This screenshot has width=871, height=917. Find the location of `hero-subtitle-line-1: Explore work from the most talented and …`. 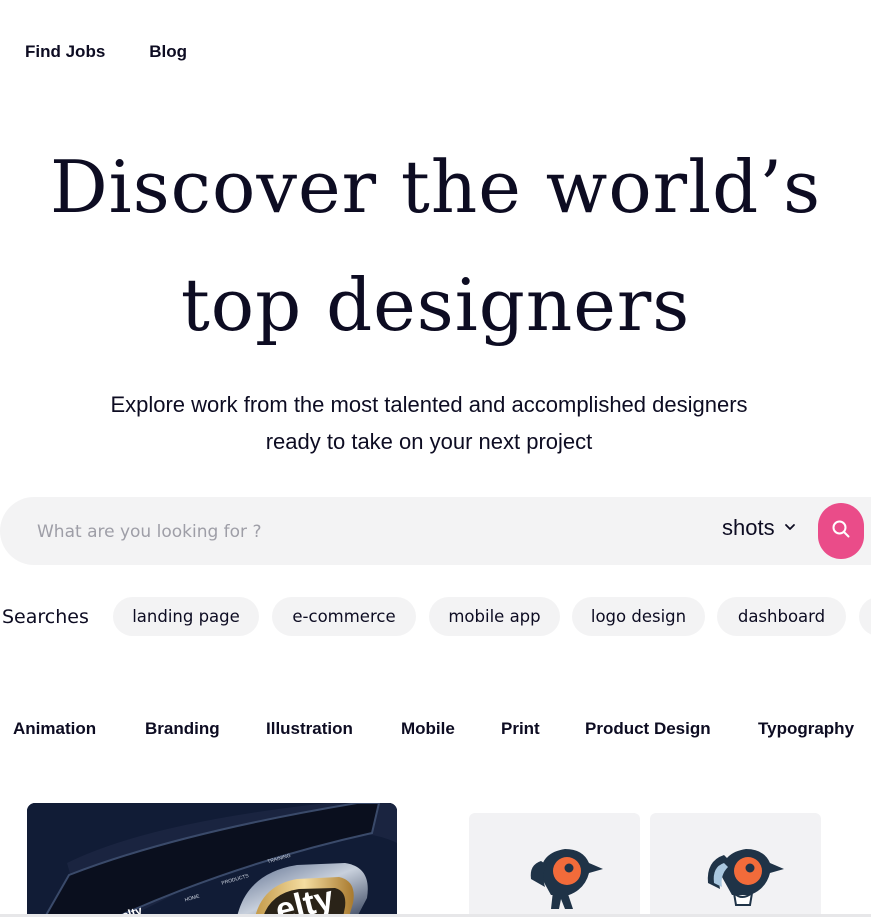

hero-subtitle-line-1: Explore work from the most talented and … is located at coordinates (429, 404).